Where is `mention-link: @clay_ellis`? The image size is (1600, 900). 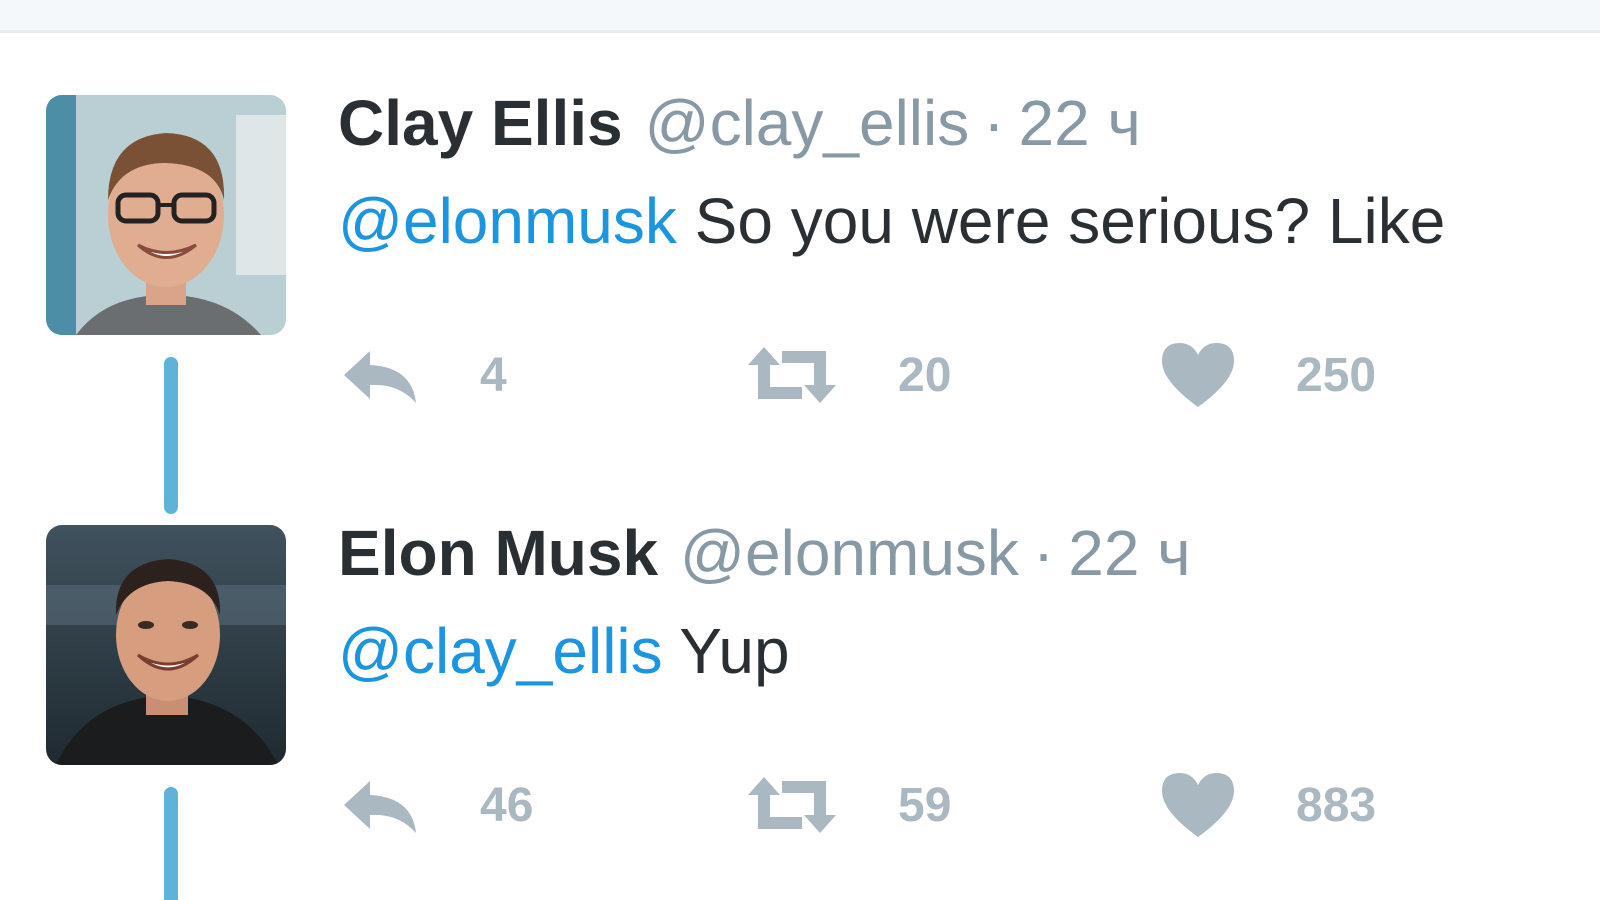
mention-link: @clay_ellis is located at coordinates (500, 651).